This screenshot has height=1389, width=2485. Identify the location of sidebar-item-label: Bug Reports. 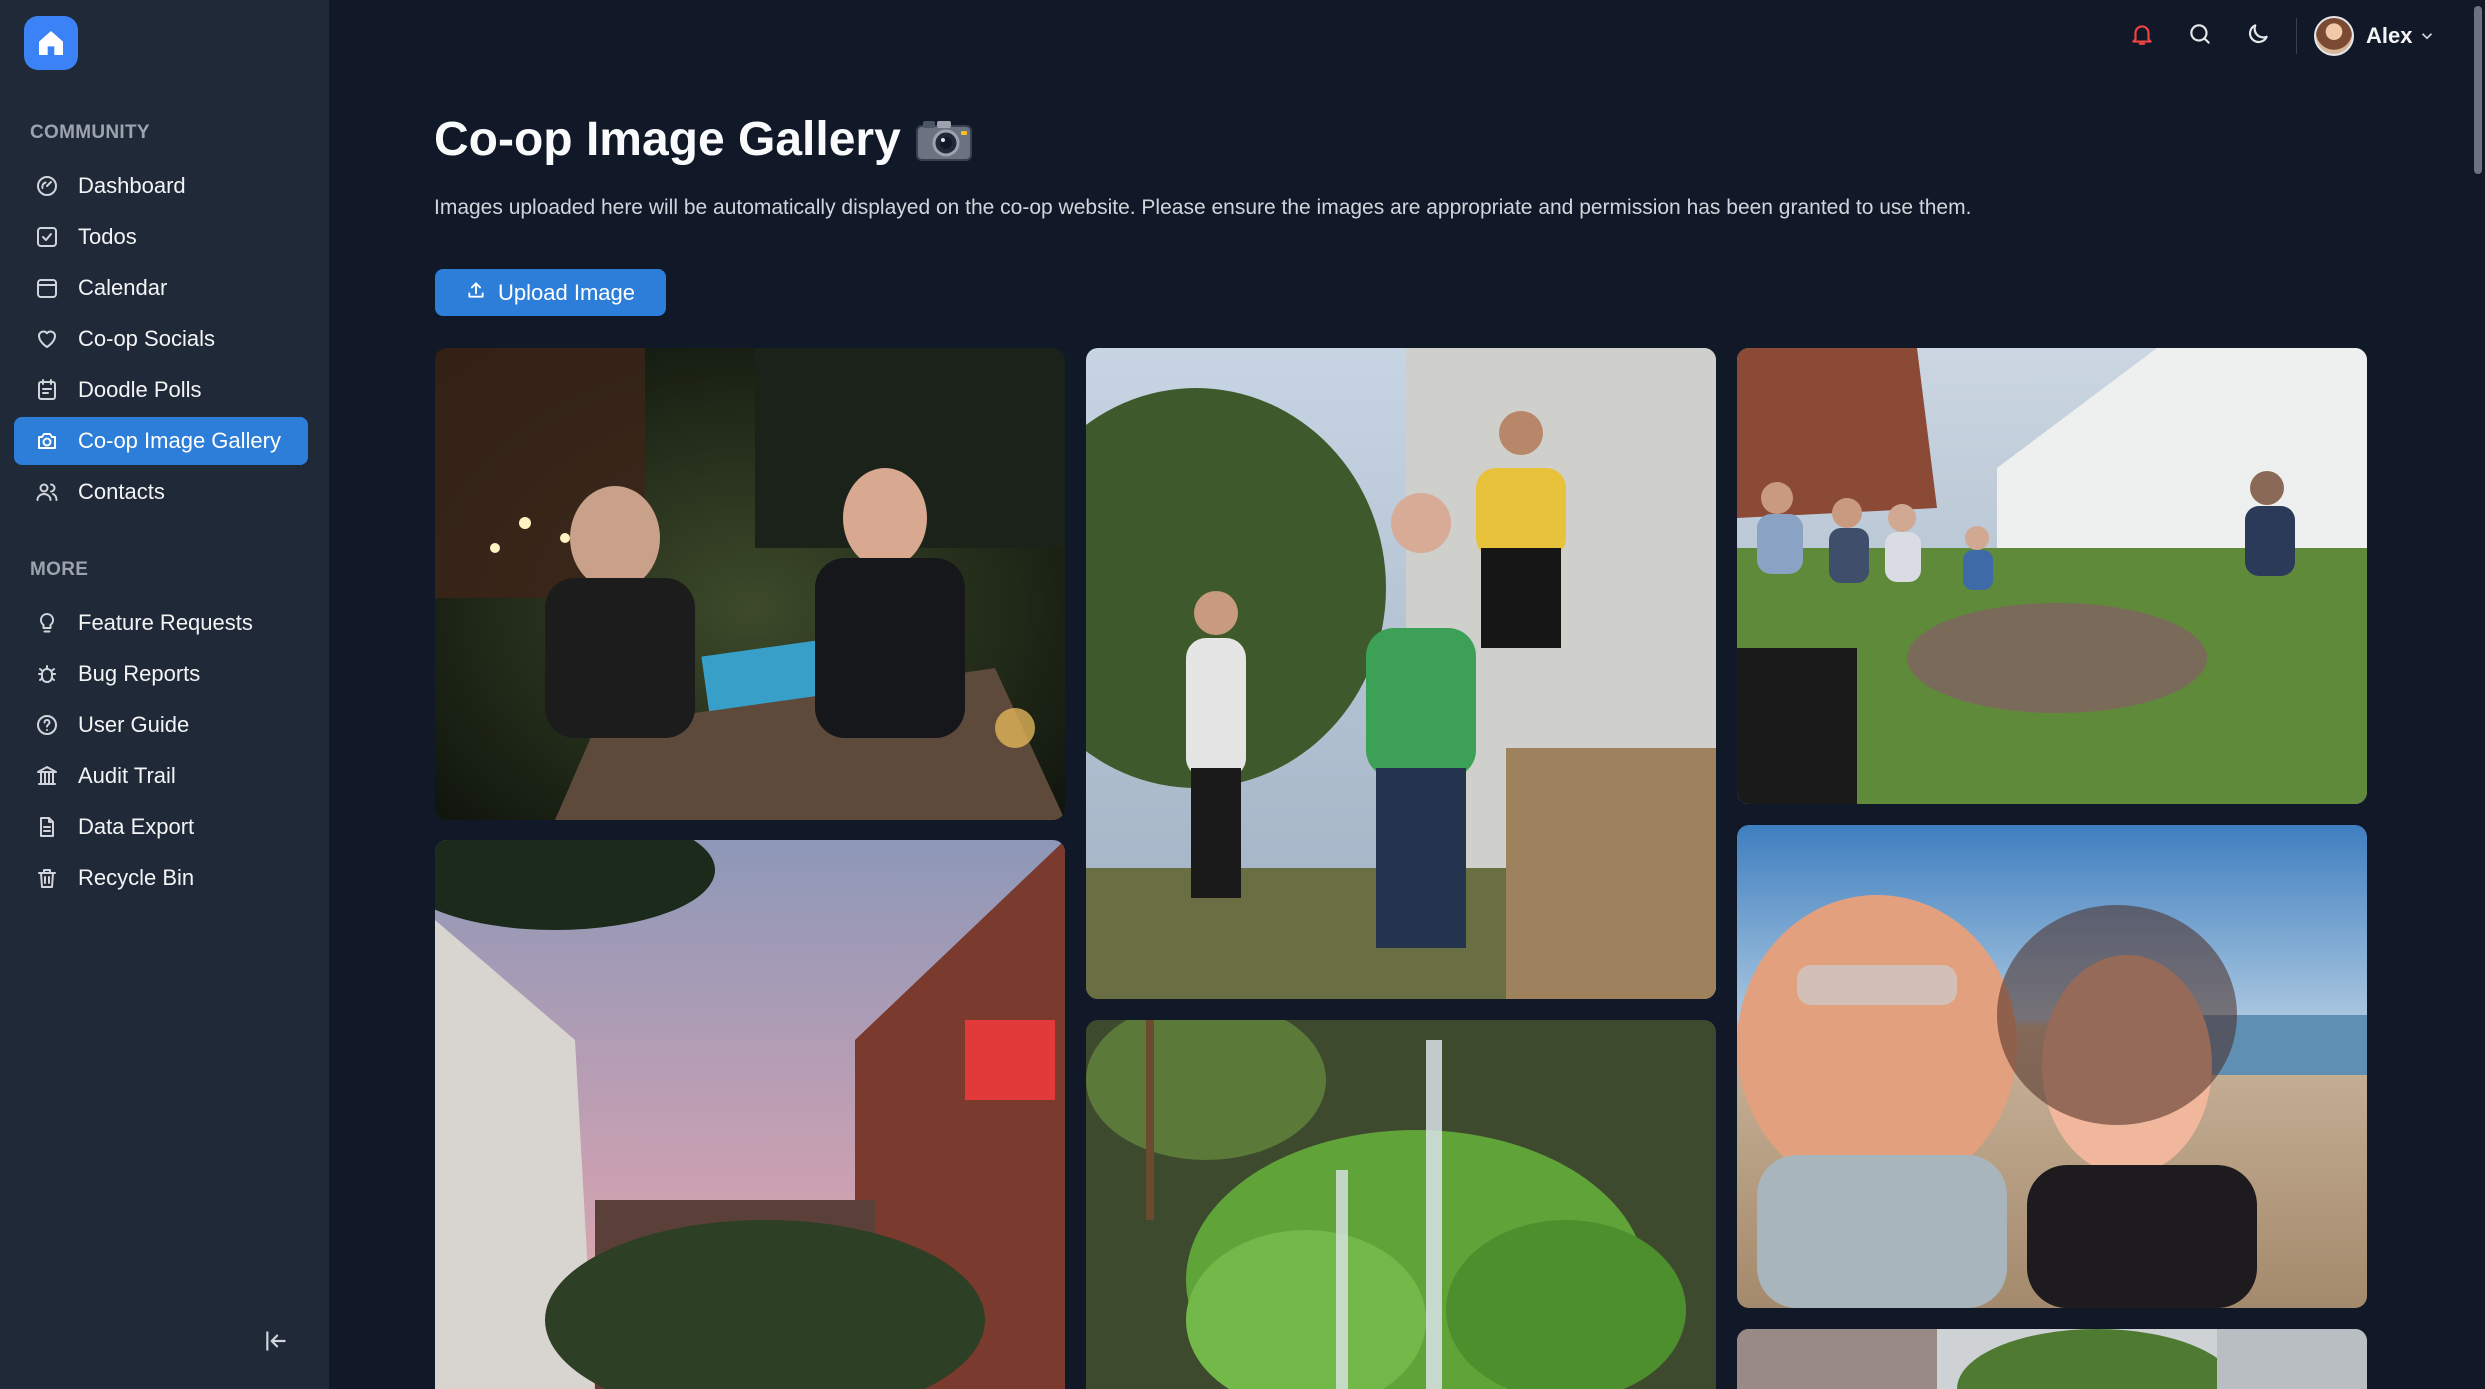
(139, 673).